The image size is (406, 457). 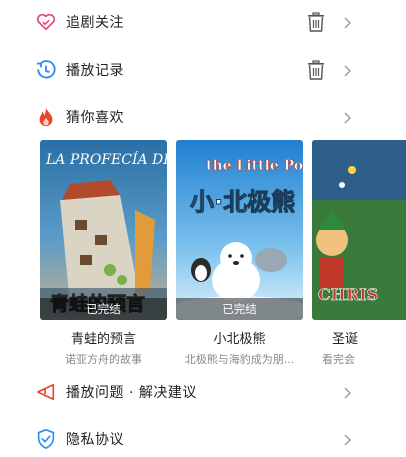 I want to click on card-title: 青蛙的预言, so click(x=103, y=339).